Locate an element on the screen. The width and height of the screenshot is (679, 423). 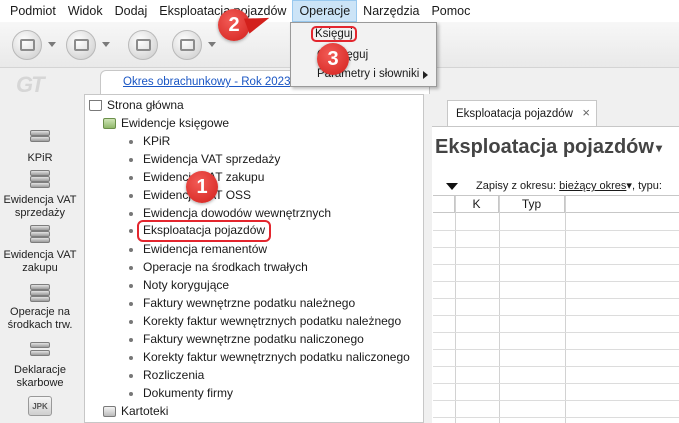
menu-item-ksieguj: Księguj is located at coordinates (334, 34).